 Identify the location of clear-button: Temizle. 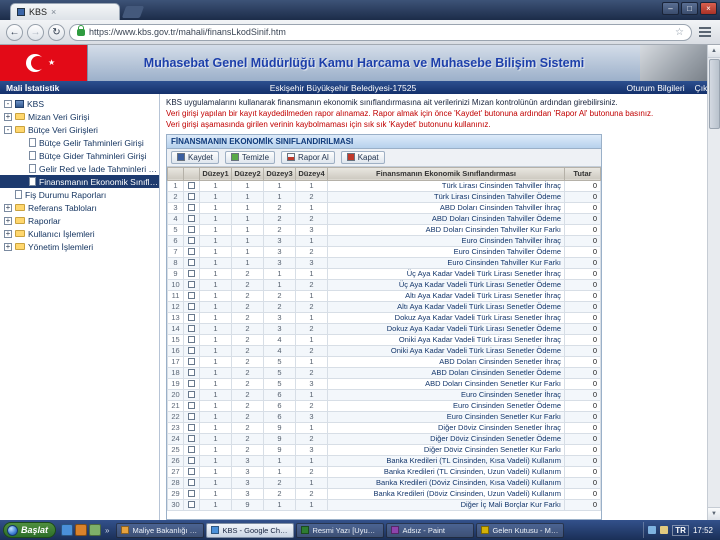
(250, 157).